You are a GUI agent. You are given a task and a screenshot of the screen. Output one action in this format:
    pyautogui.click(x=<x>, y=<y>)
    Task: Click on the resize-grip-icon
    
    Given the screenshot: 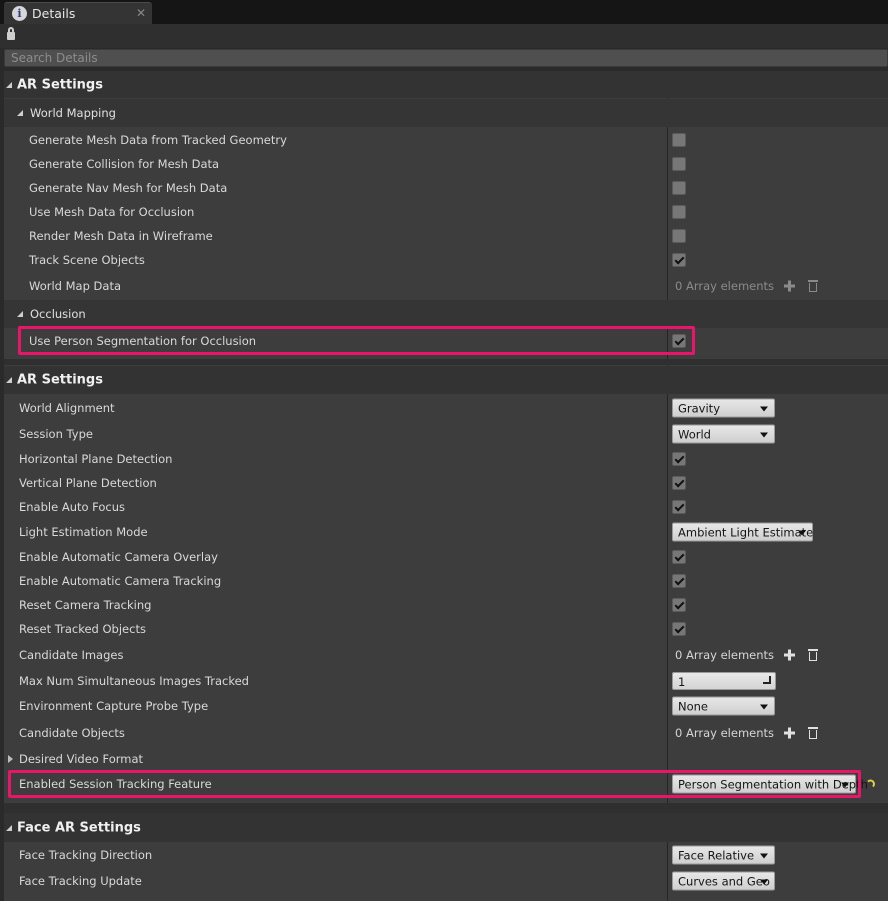 What is the action you would take?
    pyautogui.click(x=767, y=680)
    